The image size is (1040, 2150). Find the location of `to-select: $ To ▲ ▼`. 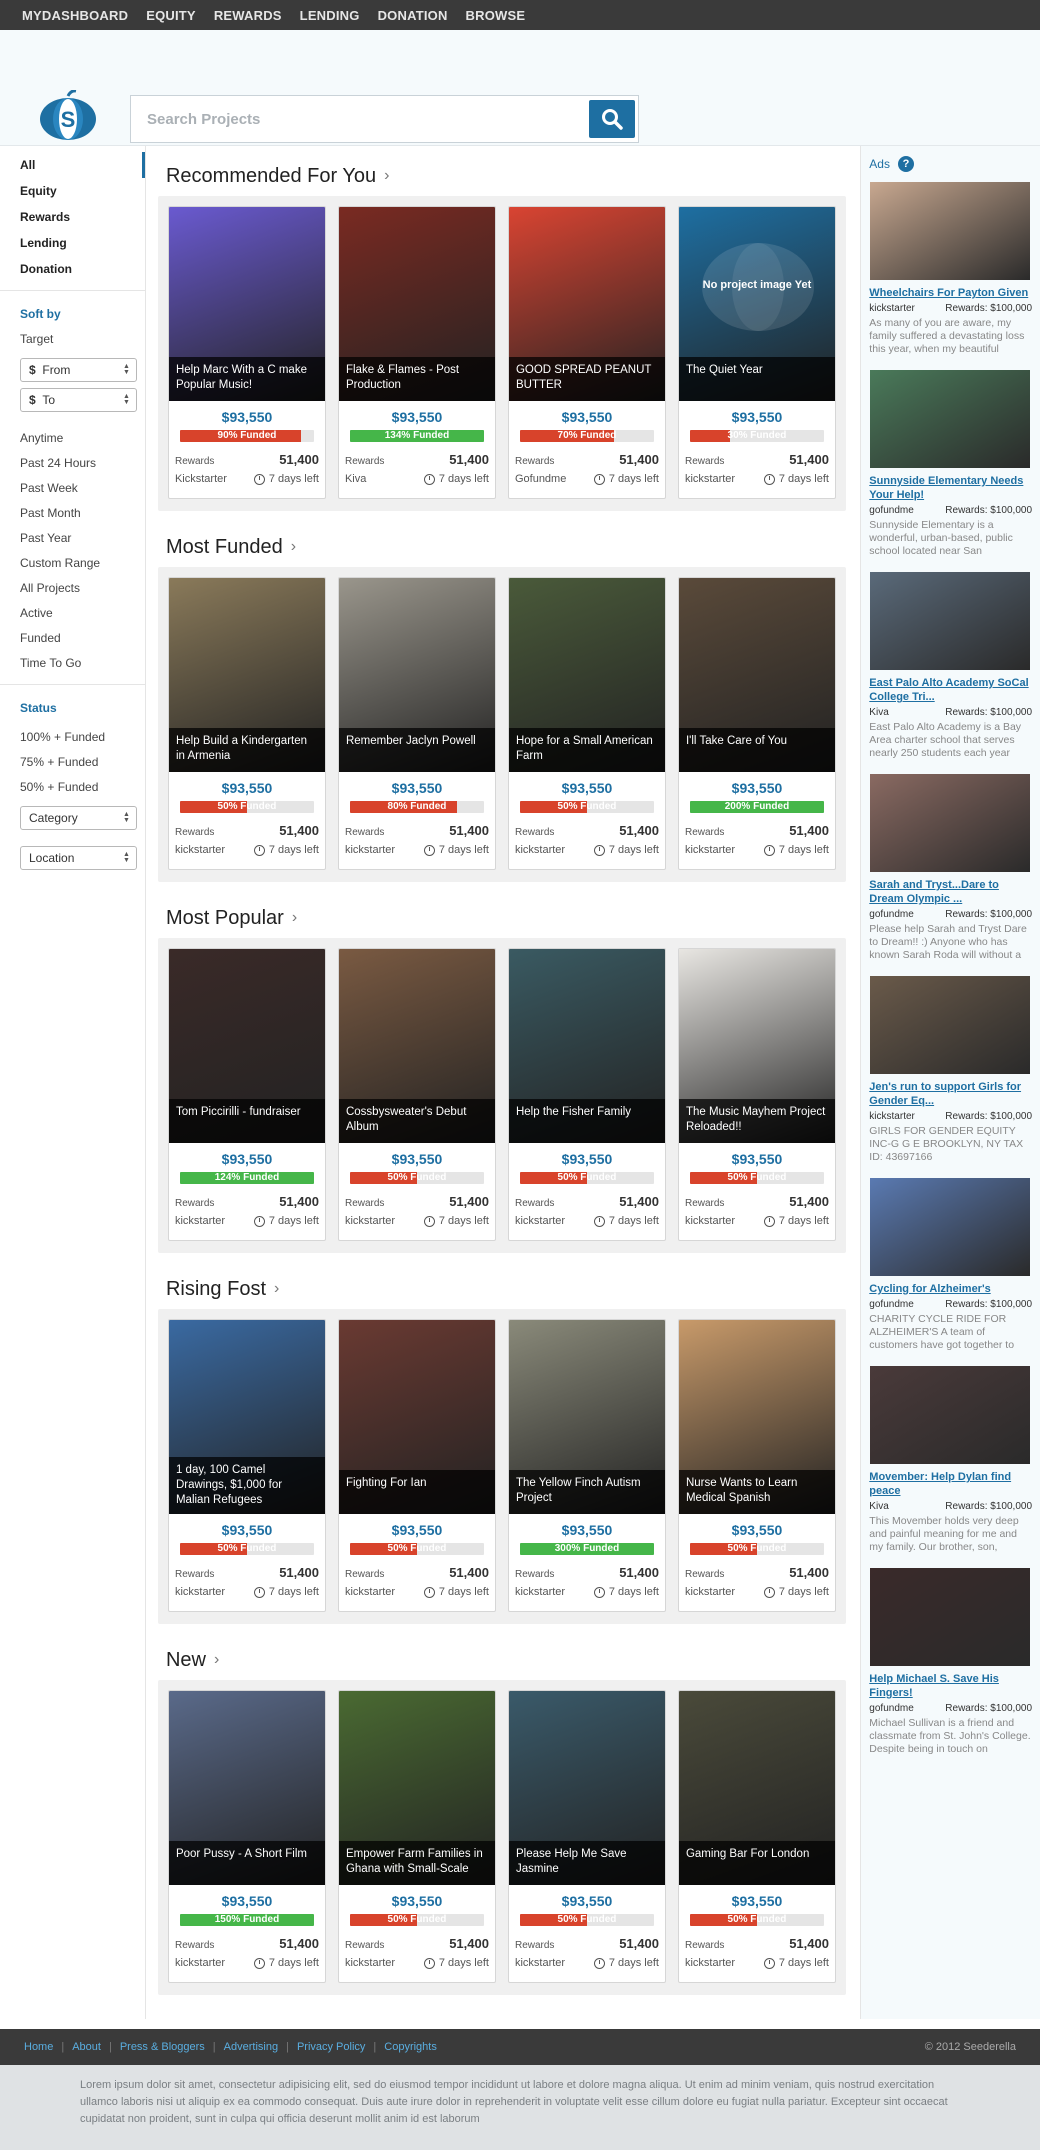

to-select: $ To ▲ ▼ is located at coordinates (78, 400).